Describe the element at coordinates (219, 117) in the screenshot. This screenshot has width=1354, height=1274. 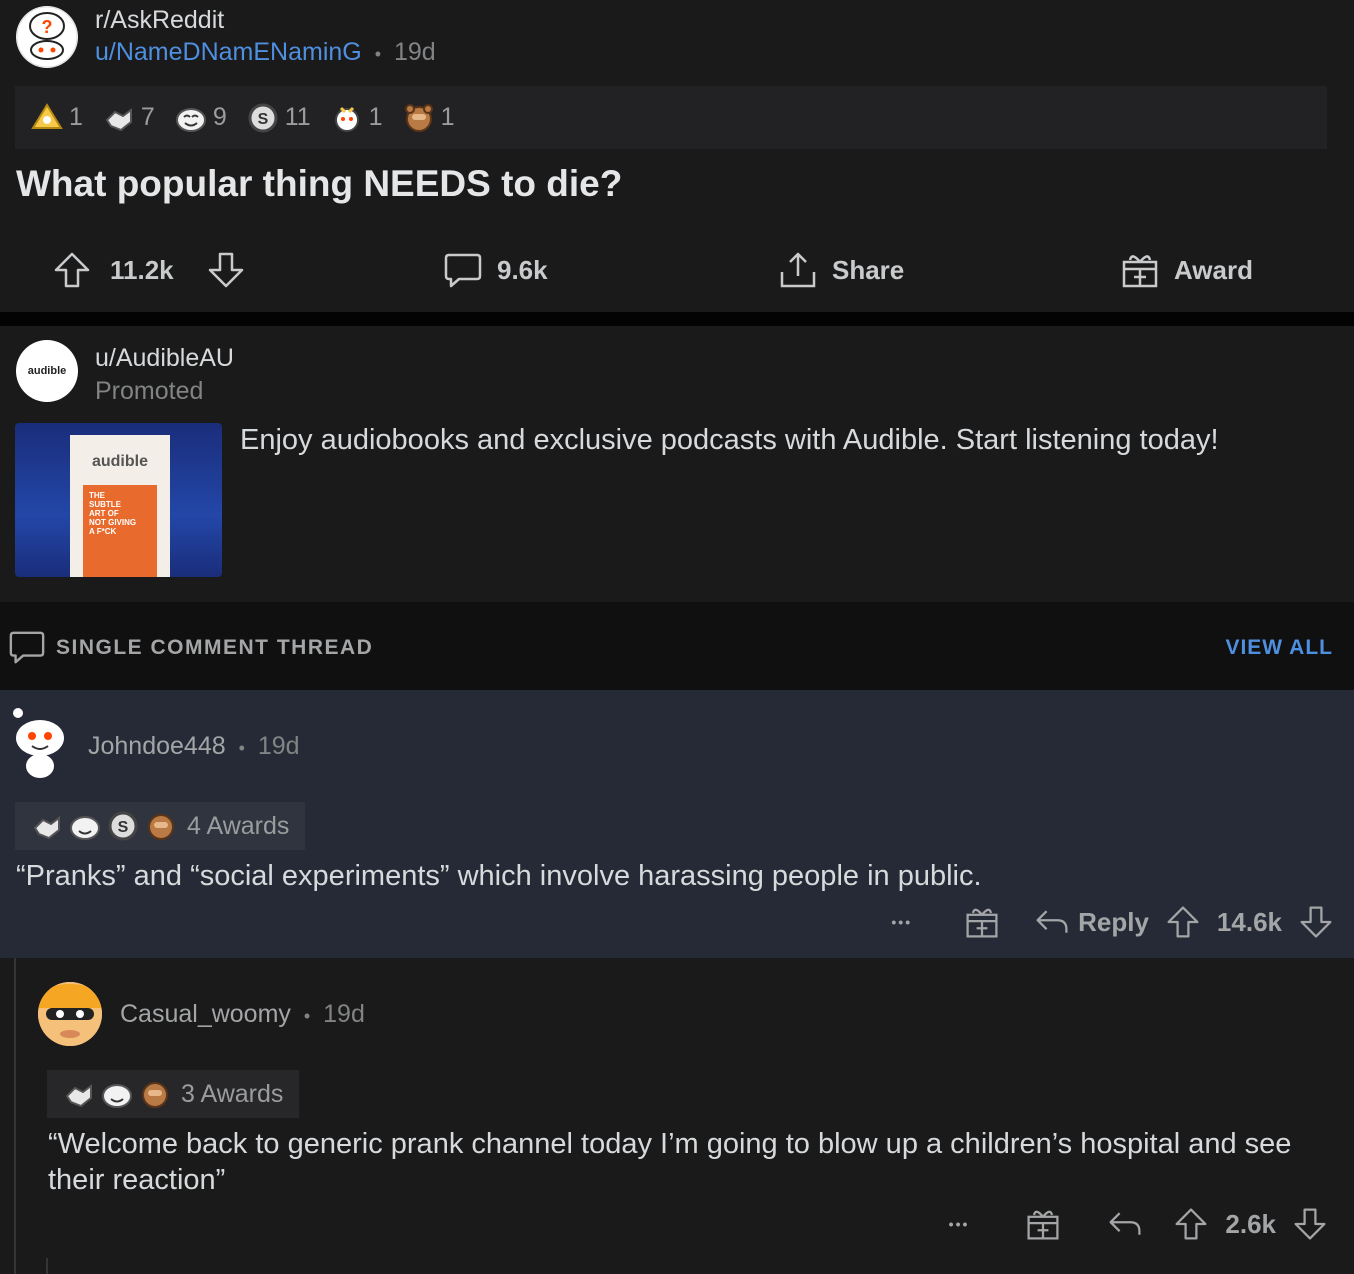
I see `award-count: 9` at that location.